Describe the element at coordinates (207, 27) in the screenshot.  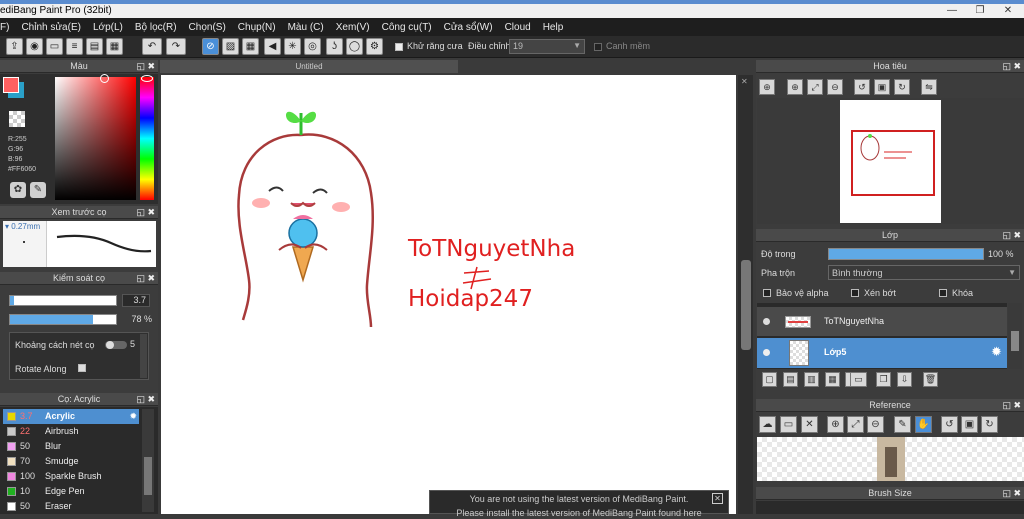
I see `menu-select: Chọn(S)` at that location.